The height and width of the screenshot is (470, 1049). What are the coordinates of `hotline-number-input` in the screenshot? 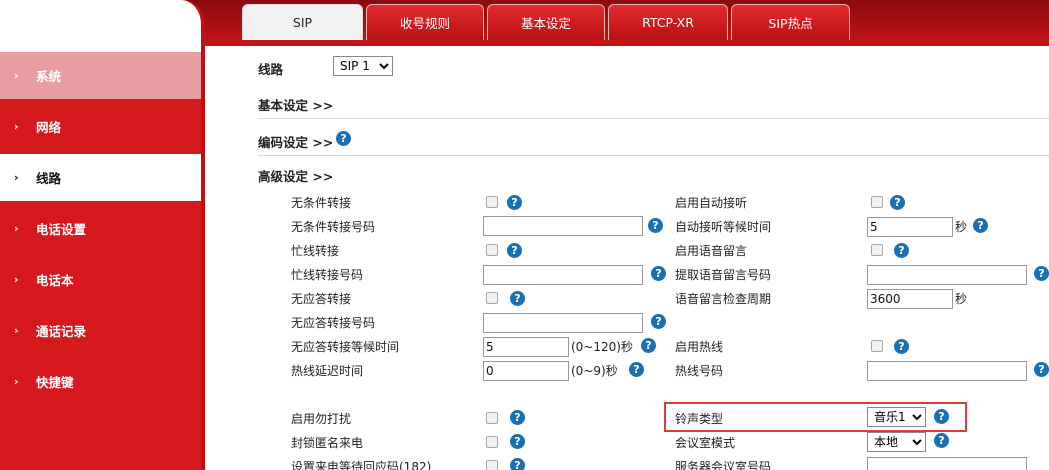 It's located at (947, 371).